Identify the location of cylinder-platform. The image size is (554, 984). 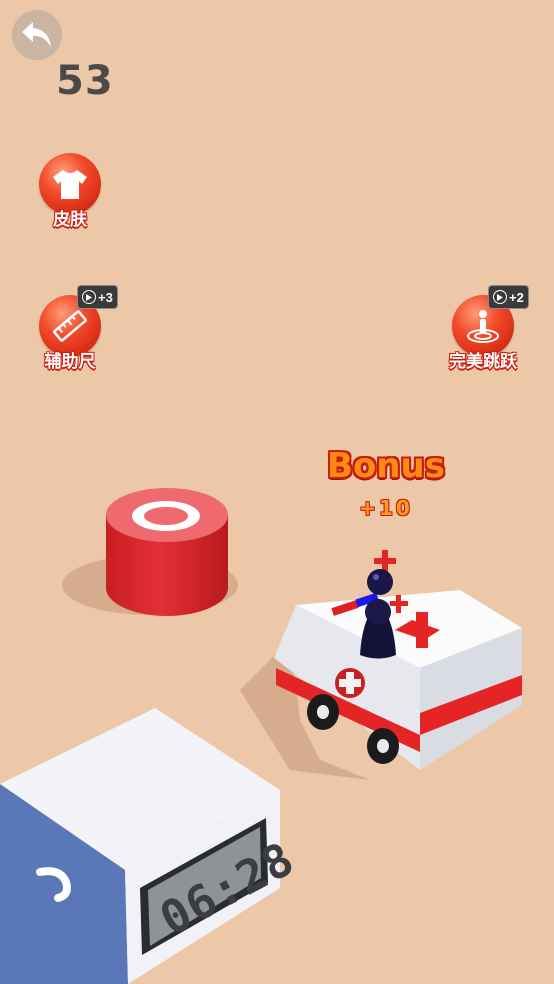
(150, 552).